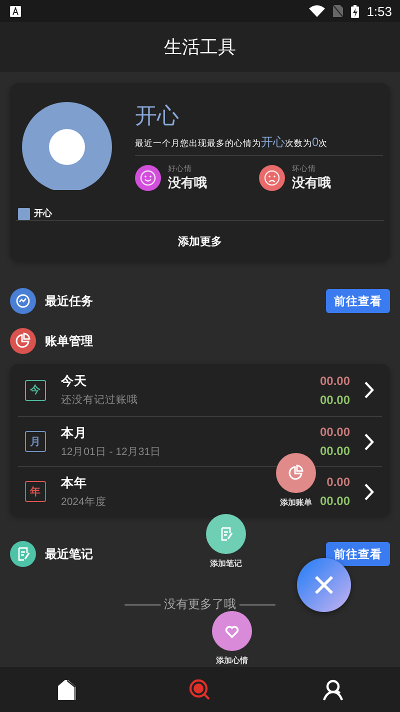 Image resolution: width=400 pixels, height=712 pixels. Describe the element at coordinates (316, 11) in the screenshot. I see `wifi-icon` at that location.